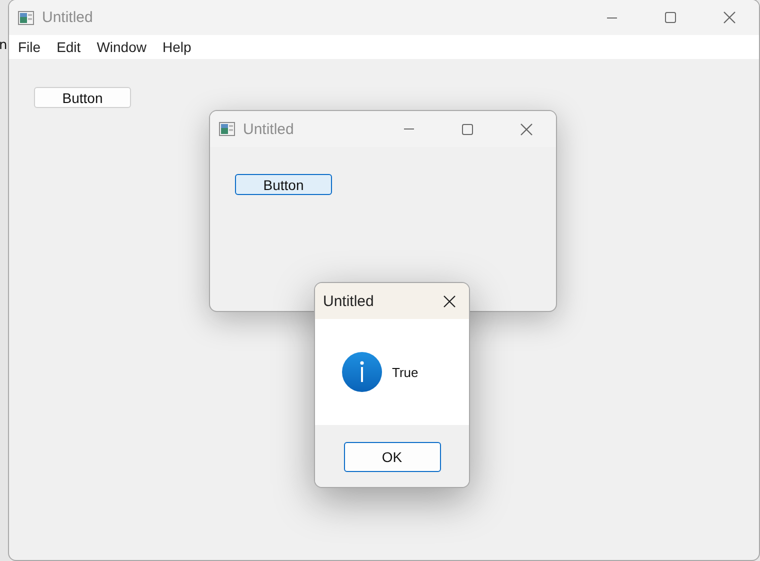 The height and width of the screenshot is (561, 760). I want to click on push-button: OK, so click(392, 457).